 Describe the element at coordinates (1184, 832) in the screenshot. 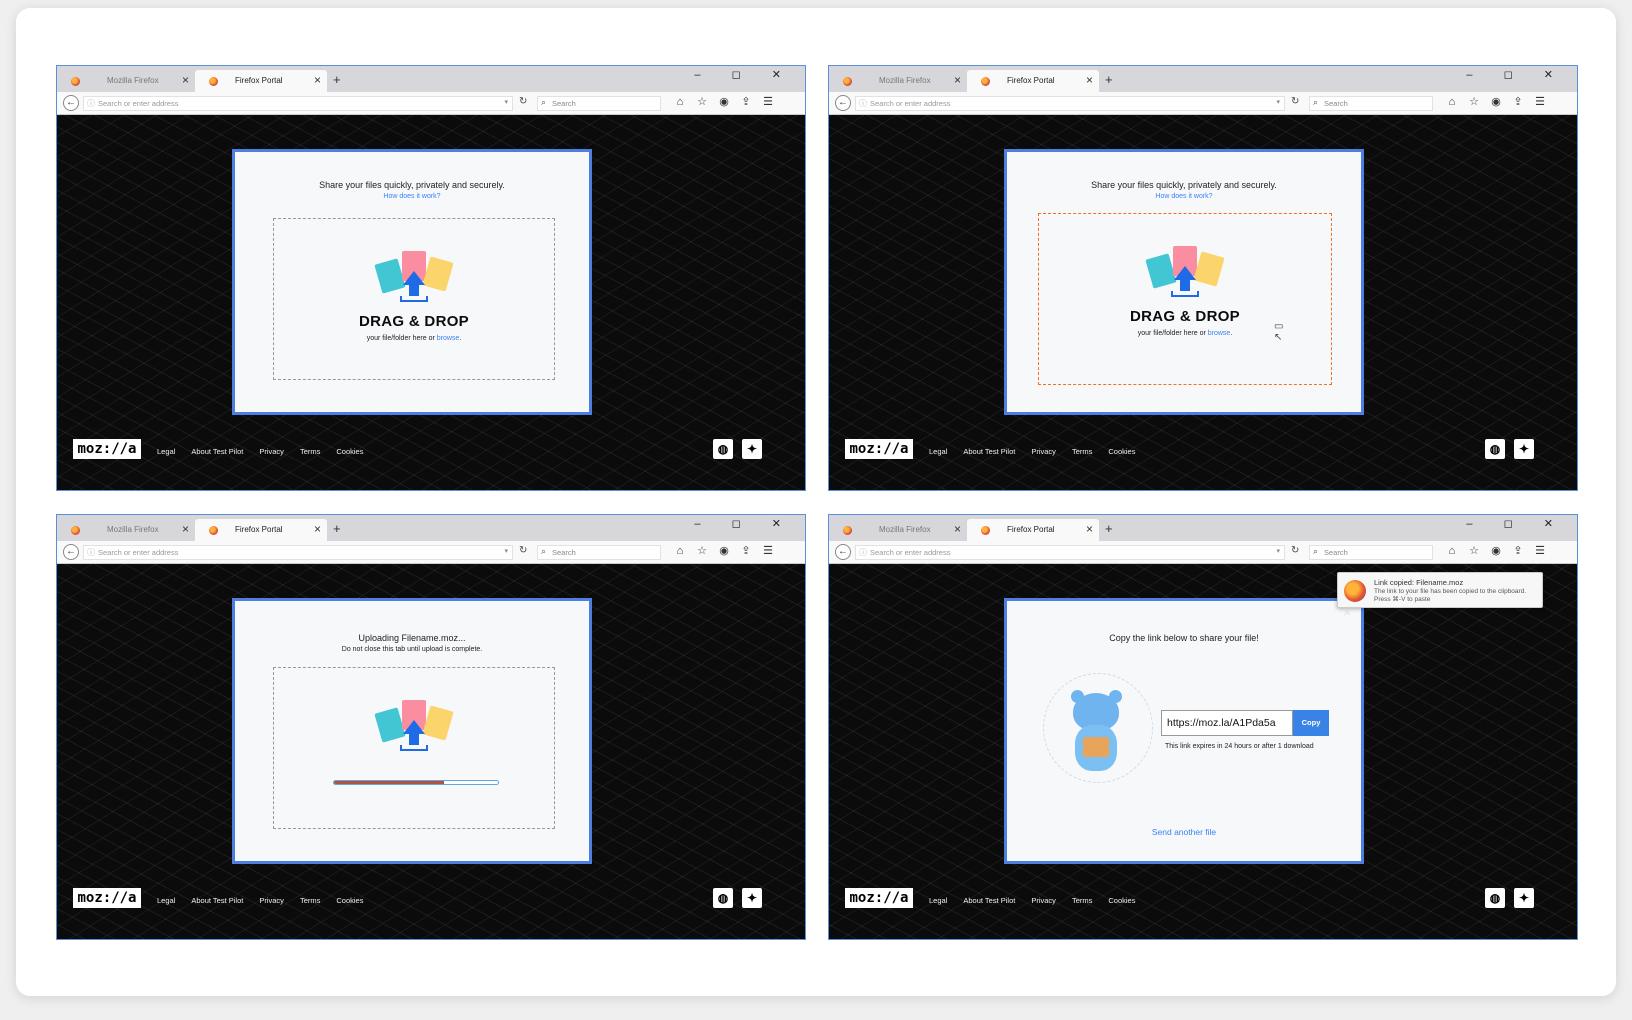

I see `send-another-link: Send another file` at that location.